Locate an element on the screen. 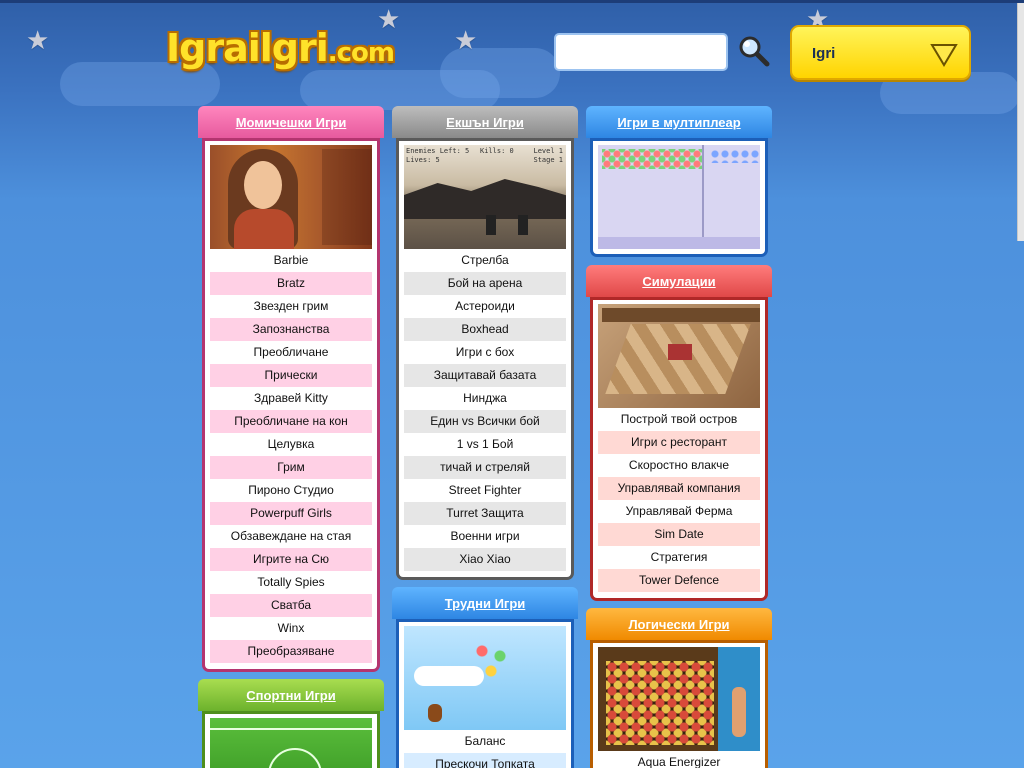 This screenshot has height=768, width=1024. list-item: 1 vs 1 Бой is located at coordinates (485, 444).